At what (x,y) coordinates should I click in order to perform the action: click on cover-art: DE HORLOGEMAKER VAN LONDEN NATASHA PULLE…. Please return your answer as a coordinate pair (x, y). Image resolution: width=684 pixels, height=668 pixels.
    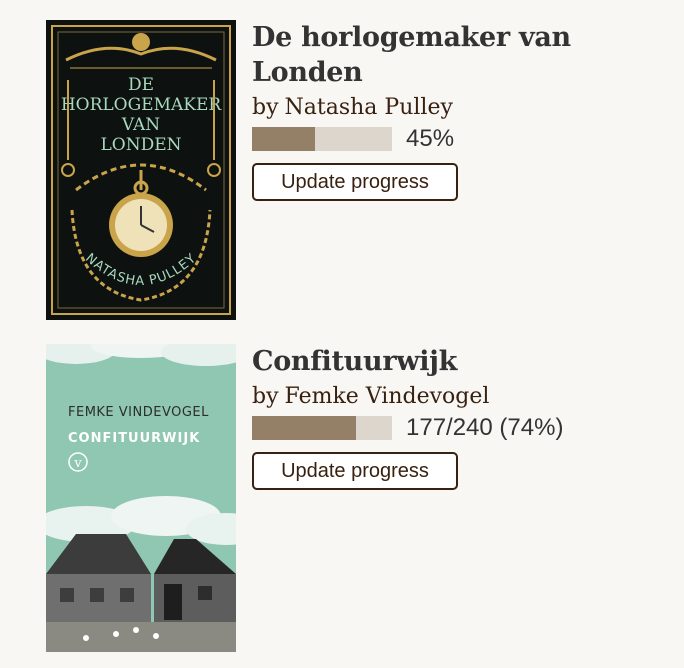
    Looking at the image, I should click on (141, 170).